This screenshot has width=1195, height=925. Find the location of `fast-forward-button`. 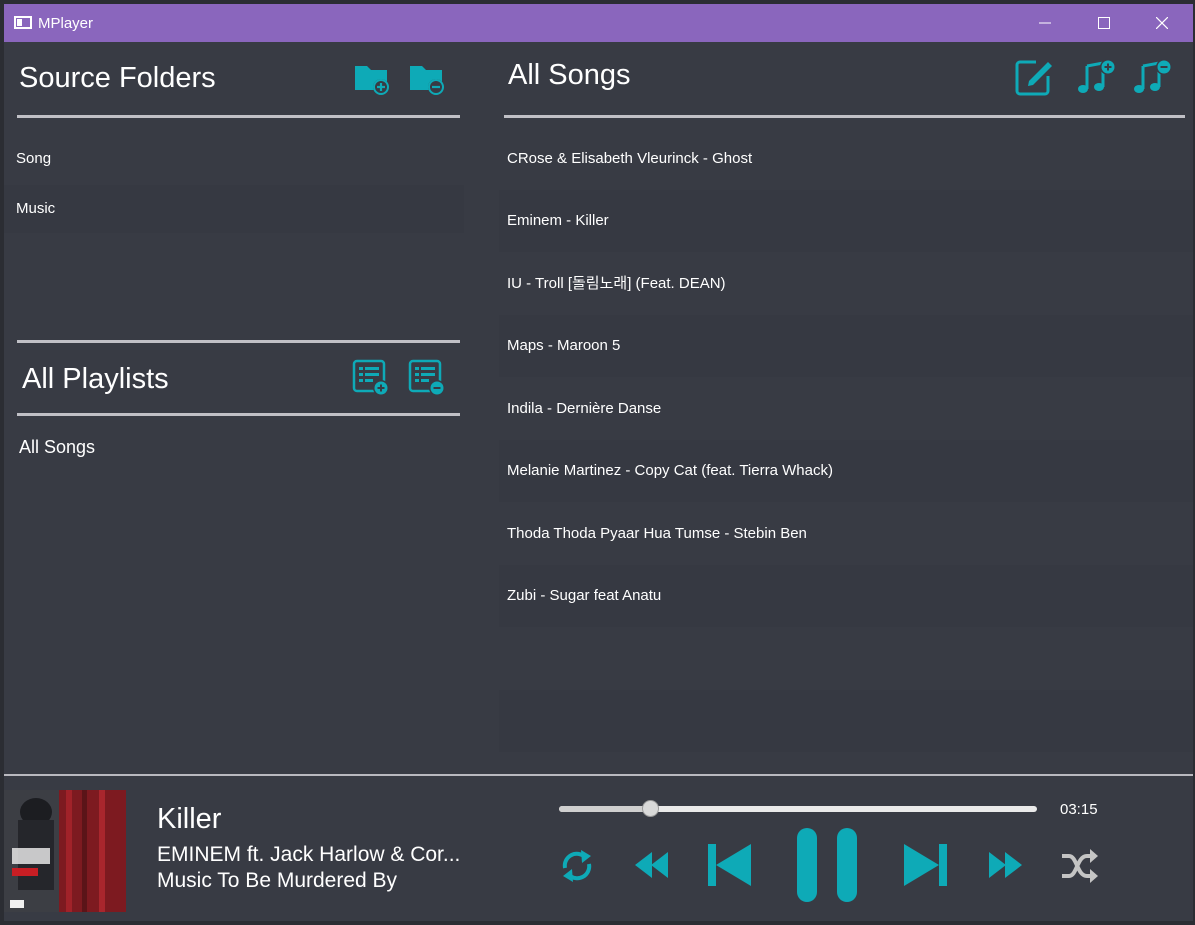

fast-forward-button is located at coordinates (1006, 867).